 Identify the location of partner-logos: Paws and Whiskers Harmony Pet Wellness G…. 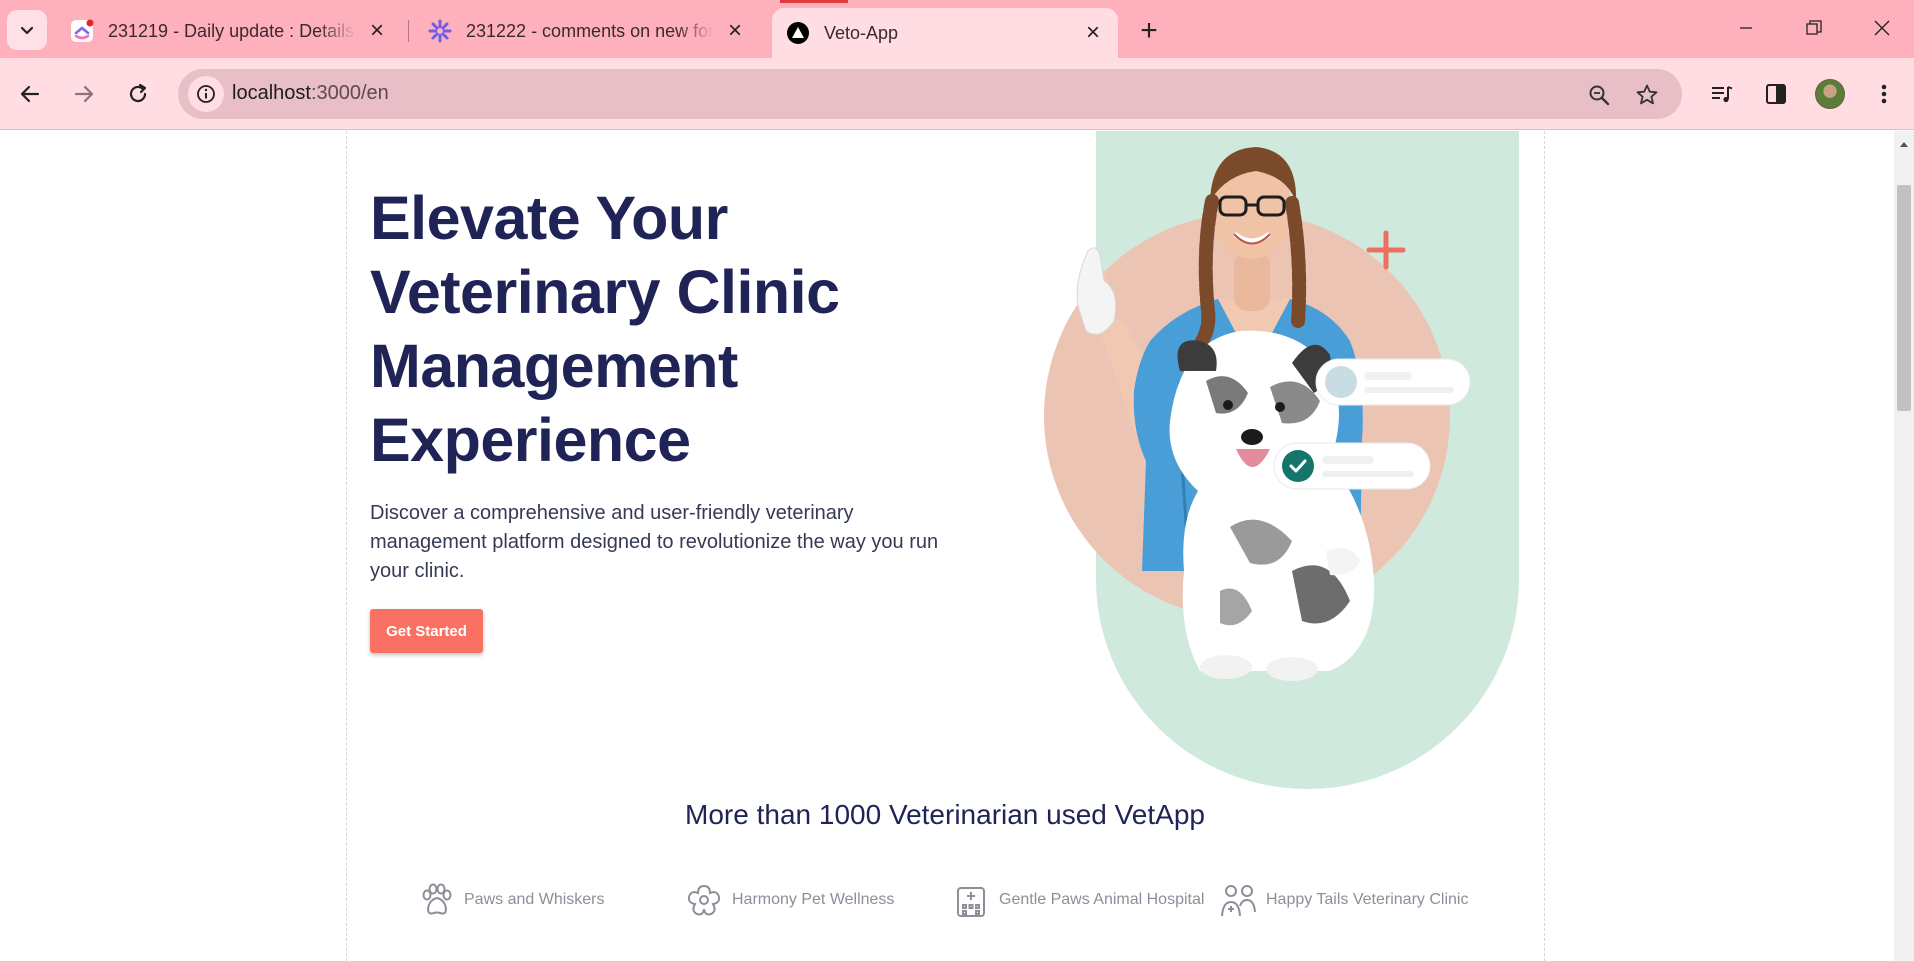
(945, 904).